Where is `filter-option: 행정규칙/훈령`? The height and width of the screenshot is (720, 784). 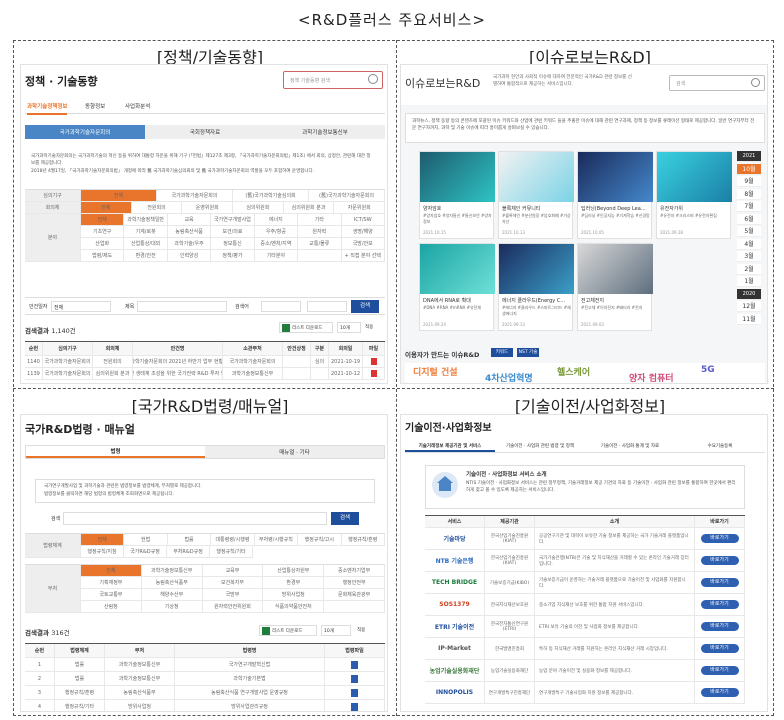
filter-option: 행정규칙/훈령 is located at coordinates (363, 540).